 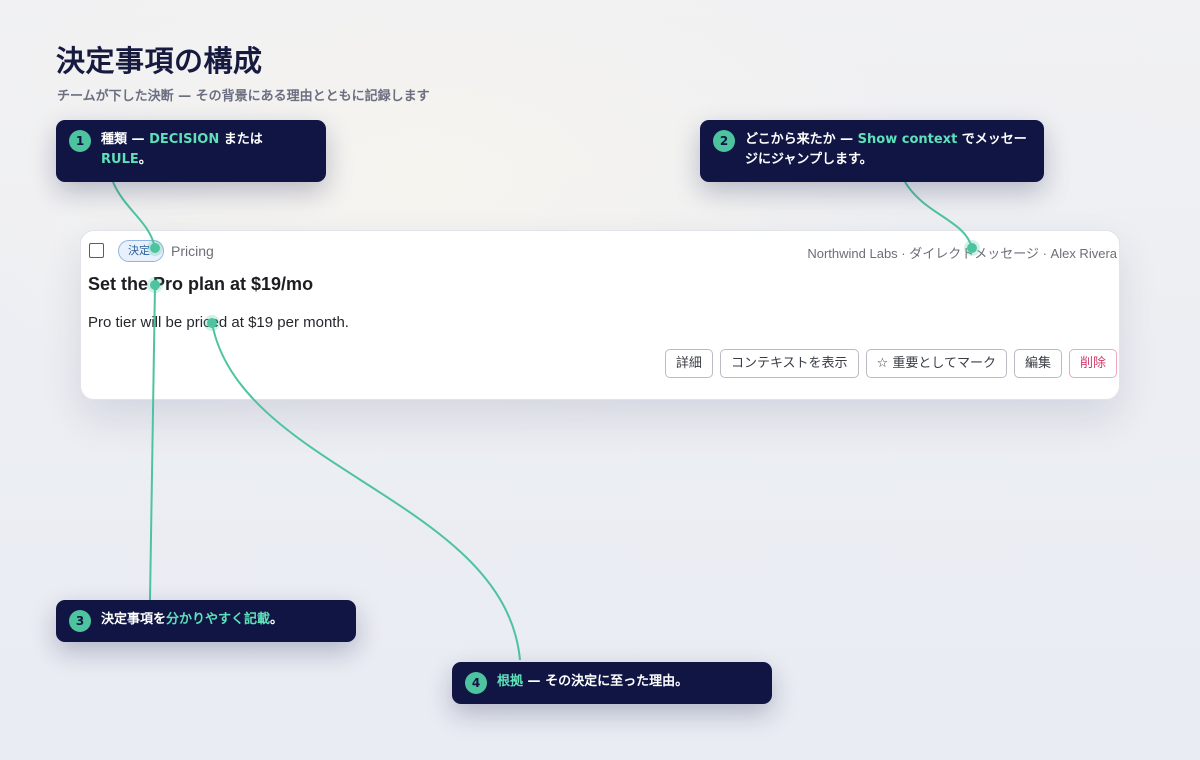 What do you see at coordinates (184, 139) in the screenshot?
I see `callout-highlight: DECISION` at bounding box center [184, 139].